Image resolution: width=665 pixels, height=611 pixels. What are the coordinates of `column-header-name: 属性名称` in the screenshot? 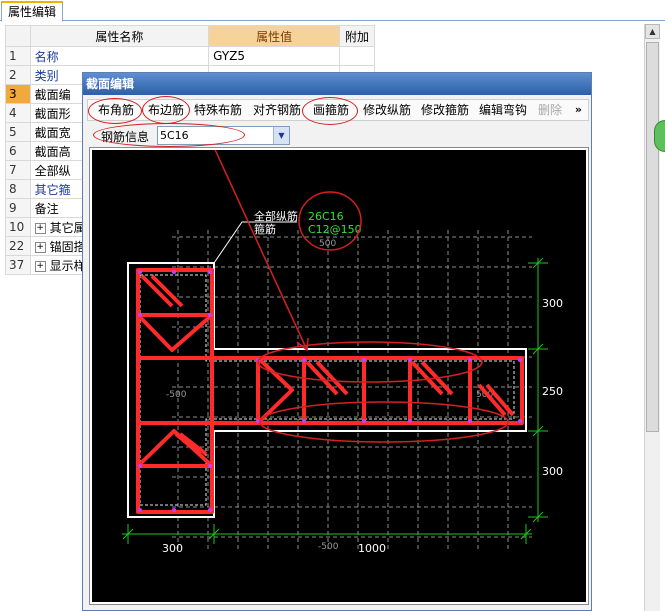 It's located at (119, 36).